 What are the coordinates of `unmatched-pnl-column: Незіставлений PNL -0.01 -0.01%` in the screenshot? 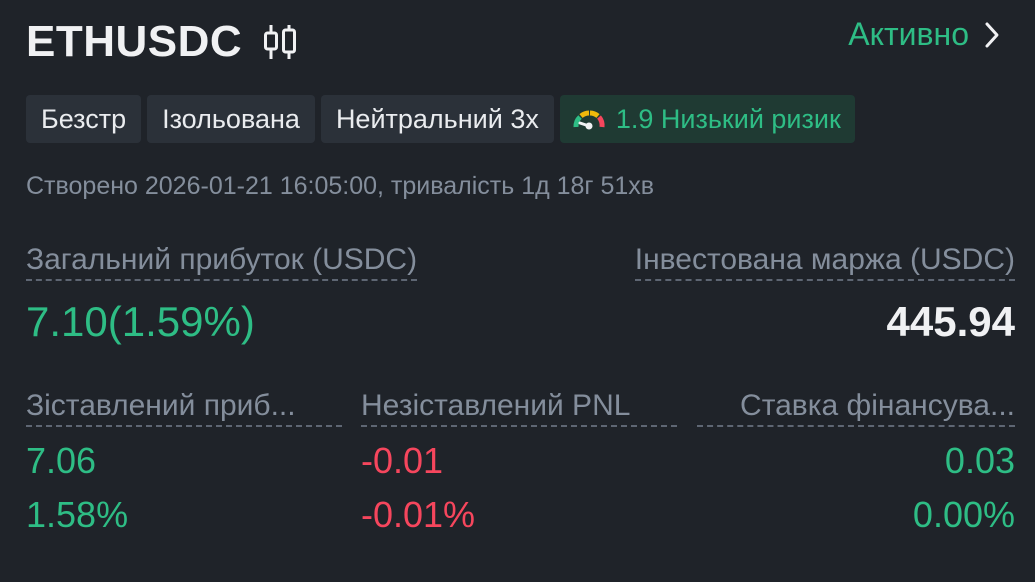 It's located at (519, 462).